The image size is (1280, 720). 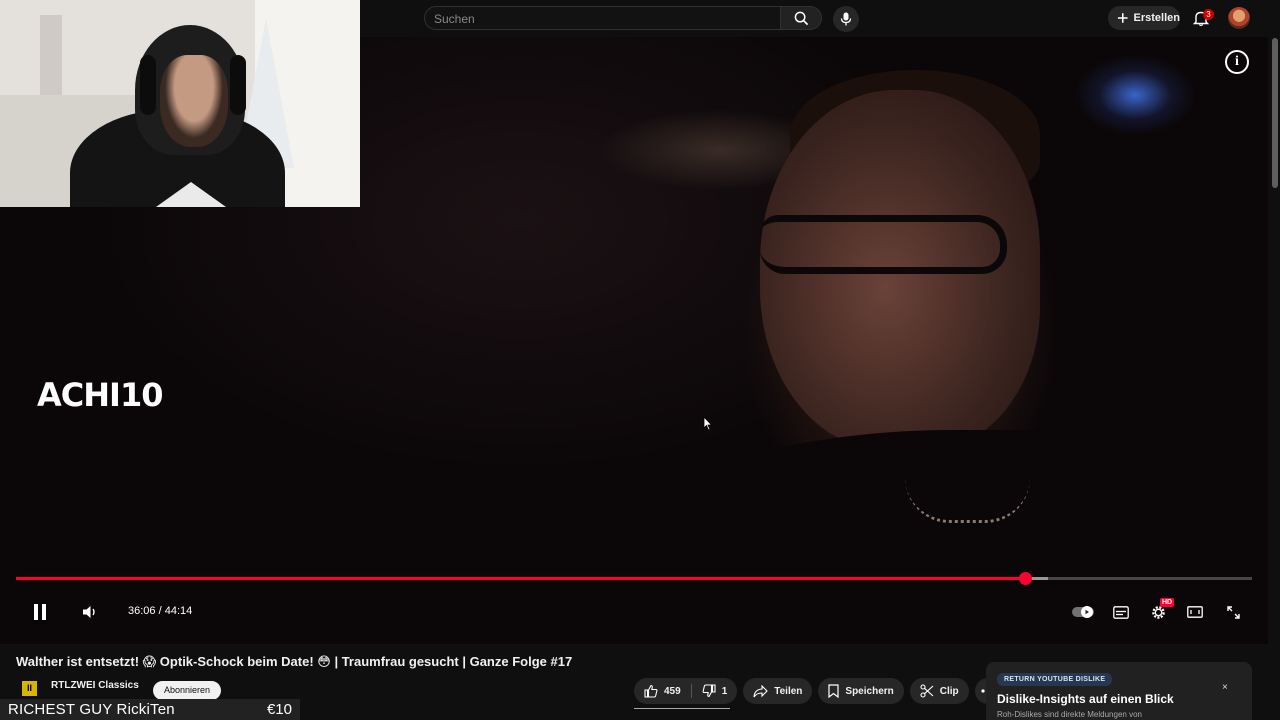 I want to click on theater-mode-button, so click(x=1195, y=612).